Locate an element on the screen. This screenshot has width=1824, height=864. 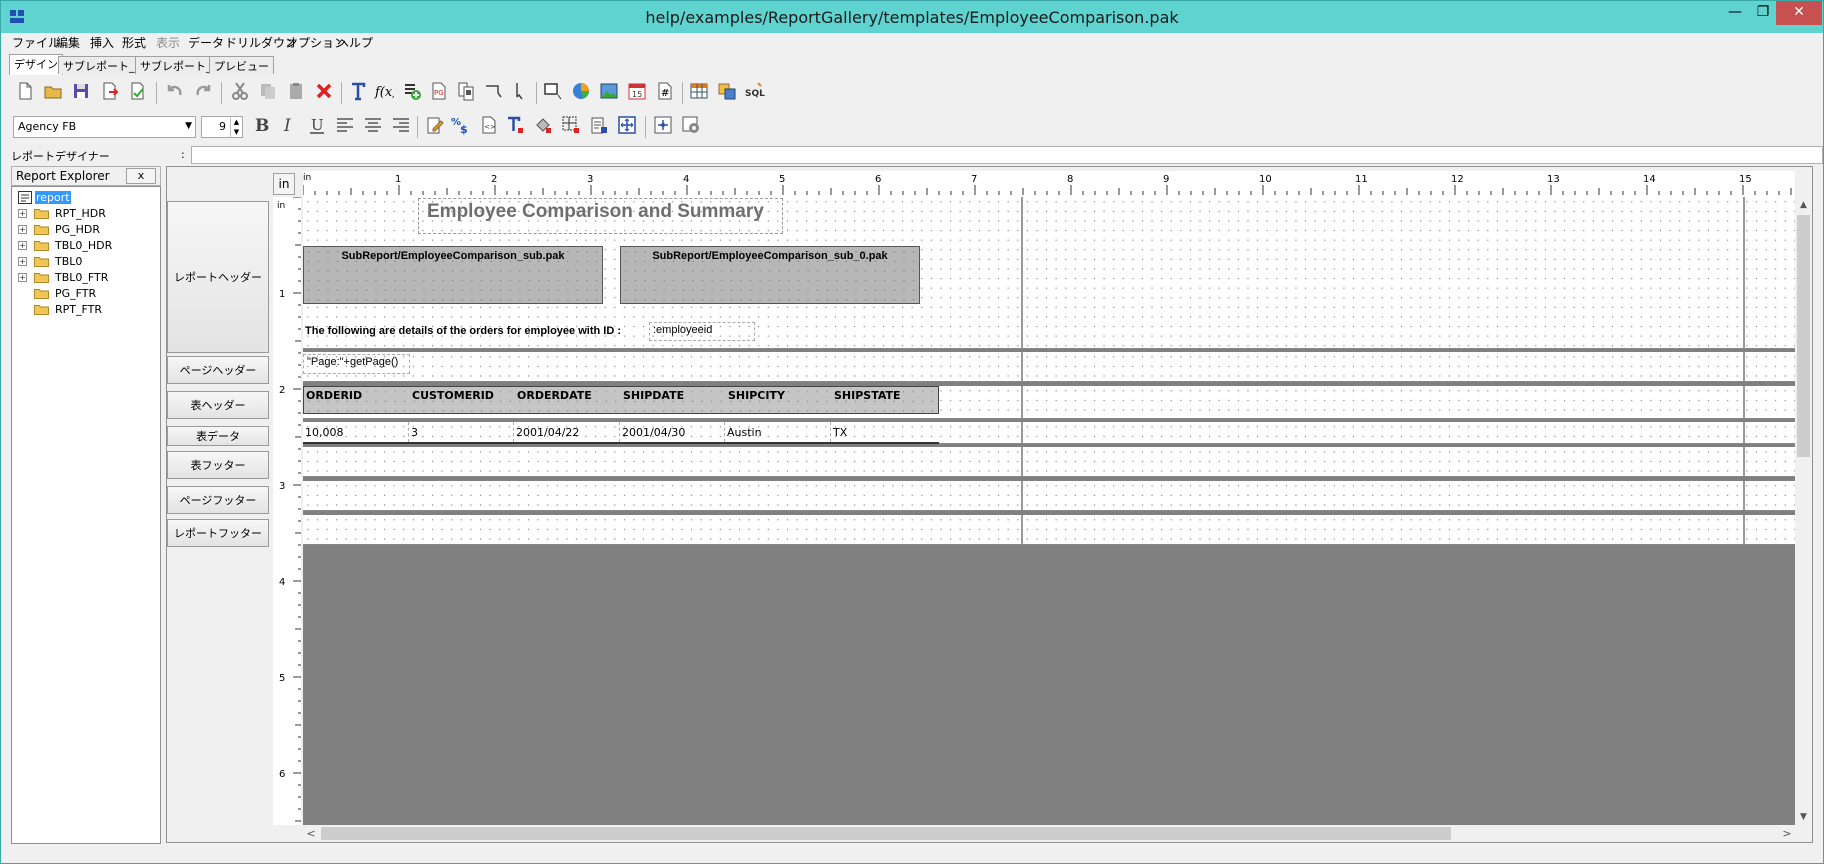
table-icon is located at coordinates (699, 91).